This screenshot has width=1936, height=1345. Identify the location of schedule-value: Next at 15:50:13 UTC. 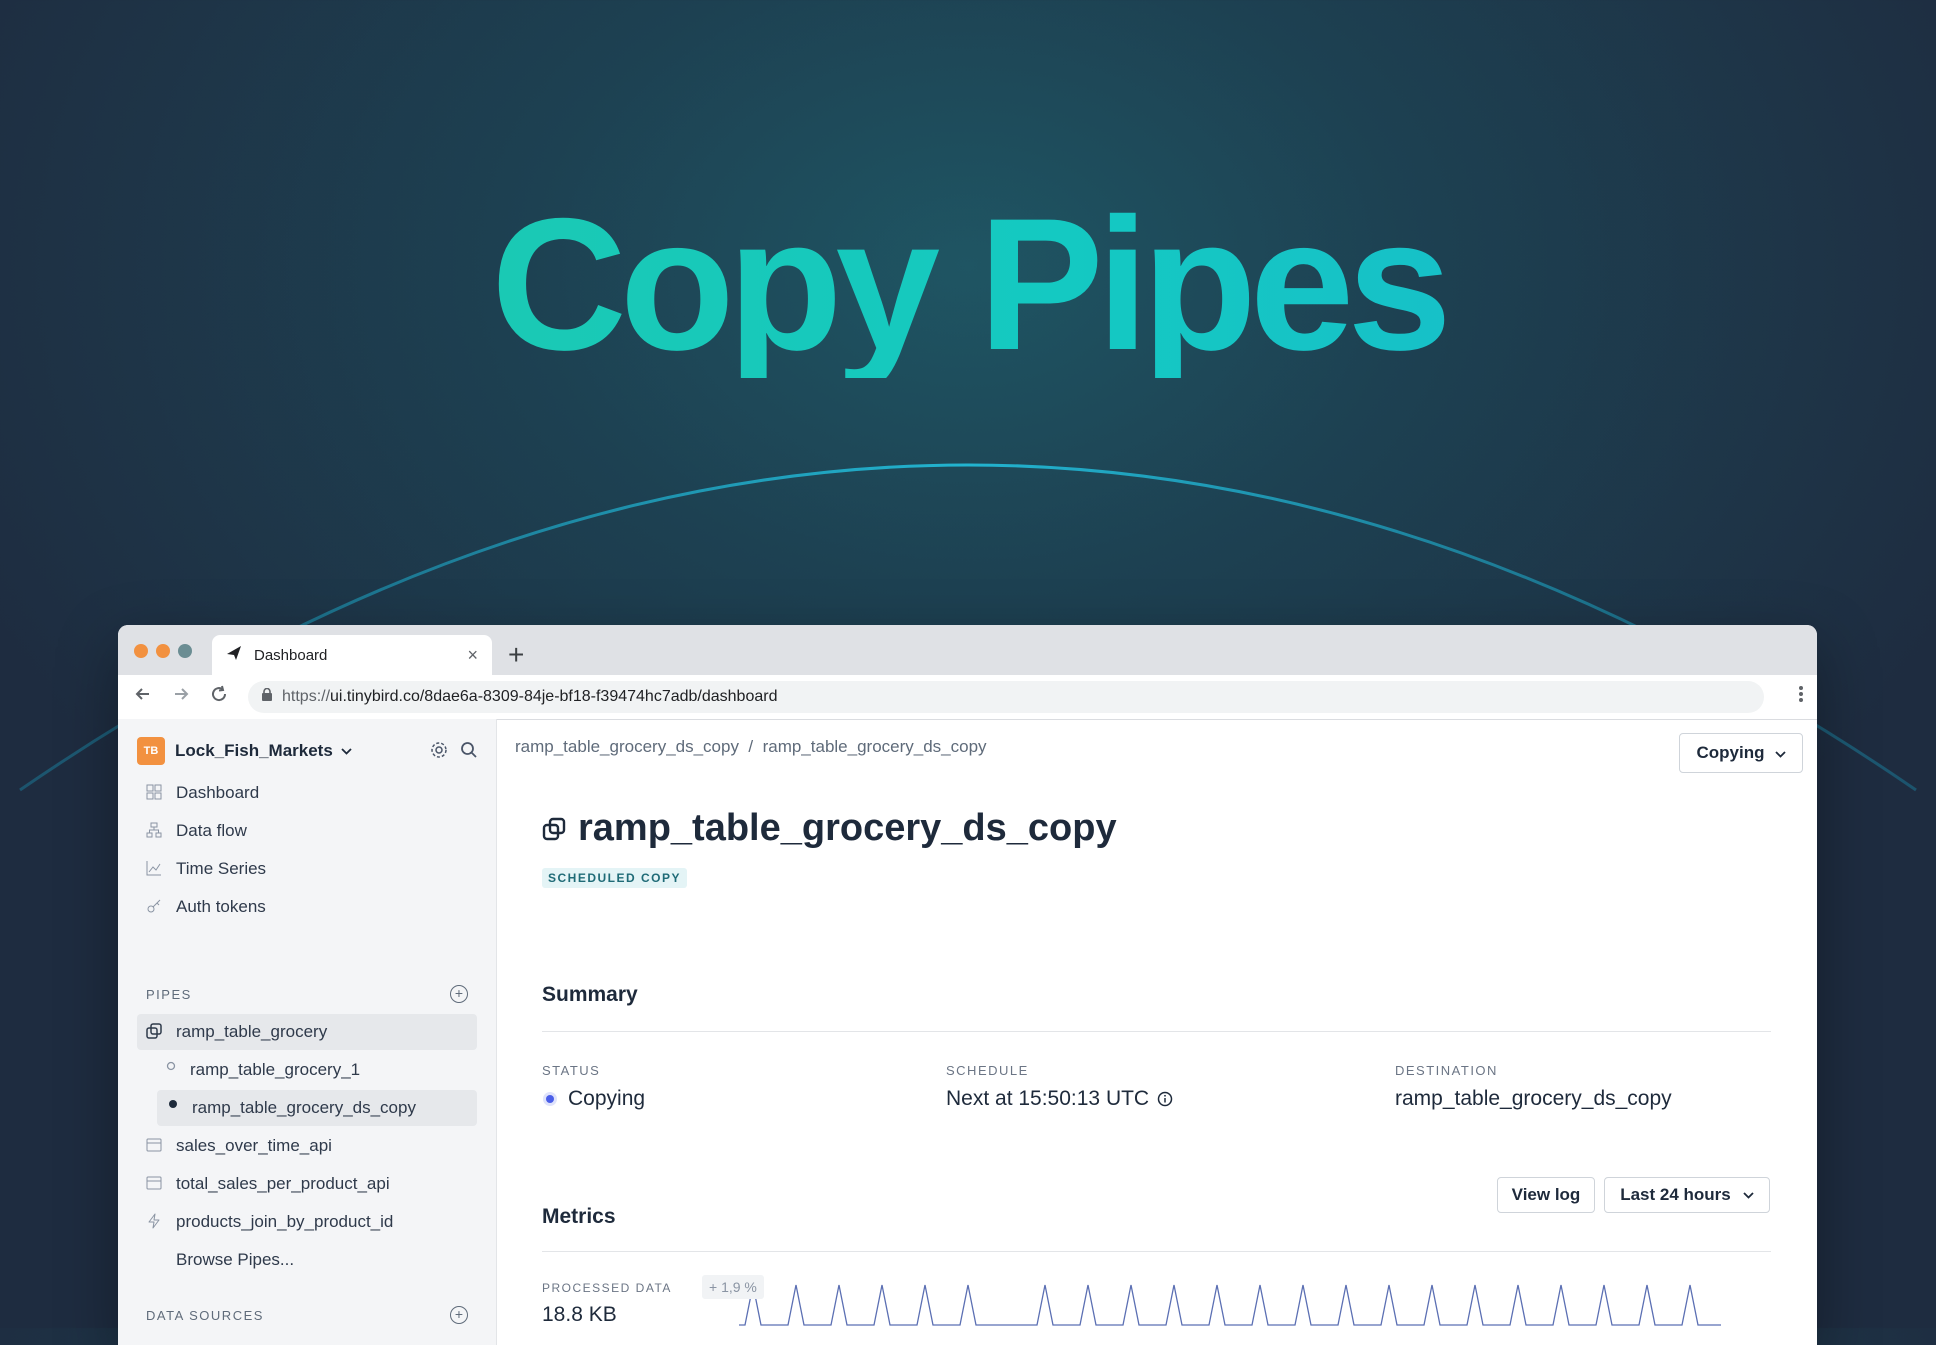
(1059, 1099).